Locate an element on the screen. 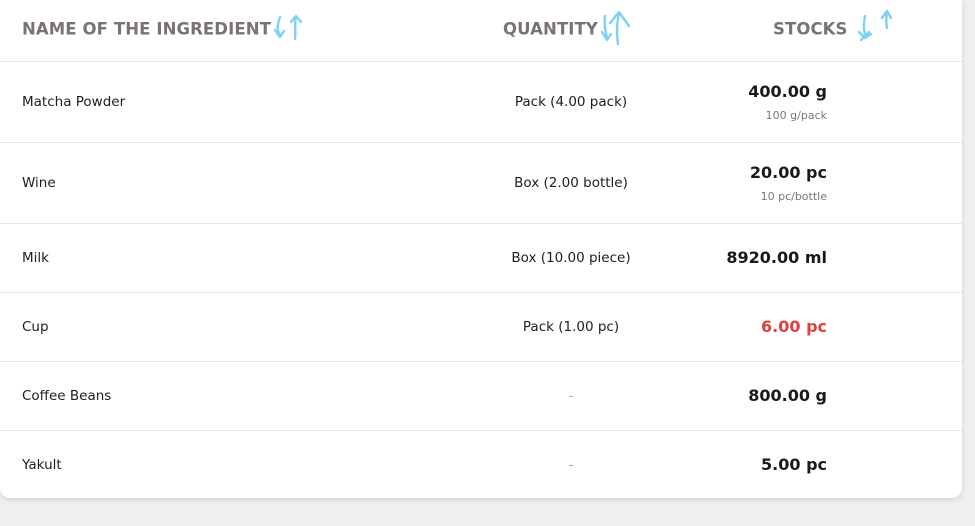  header-name: NAME OF THE INGREDIENT is located at coordinates (225, 31).